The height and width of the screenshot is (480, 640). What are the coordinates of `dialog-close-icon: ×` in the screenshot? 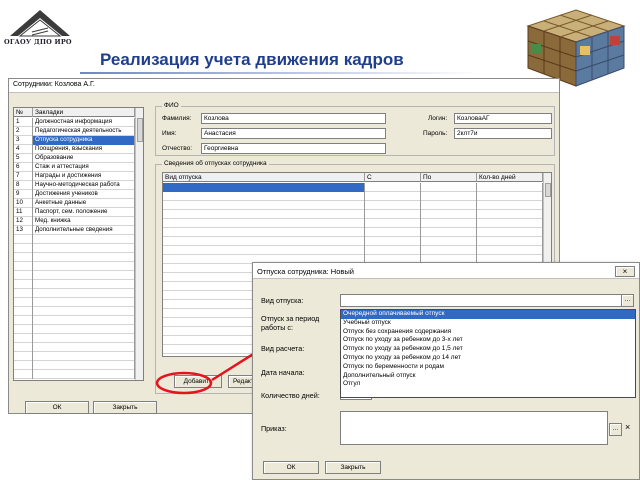 It's located at (625, 271).